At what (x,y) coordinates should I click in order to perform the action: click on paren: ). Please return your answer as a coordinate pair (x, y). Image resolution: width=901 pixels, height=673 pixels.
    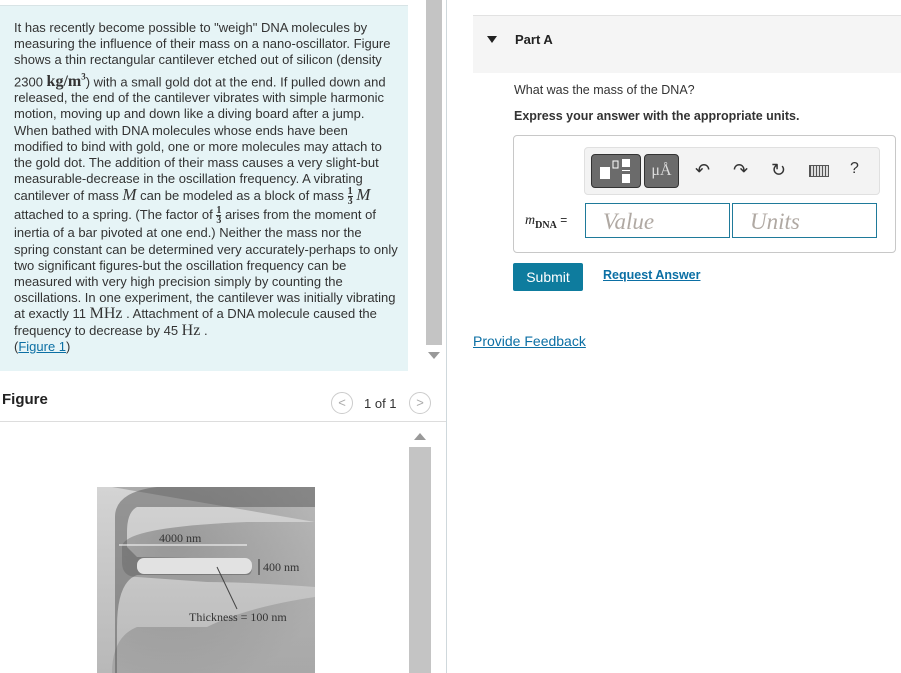
    Looking at the image, I should click on (68, 346).